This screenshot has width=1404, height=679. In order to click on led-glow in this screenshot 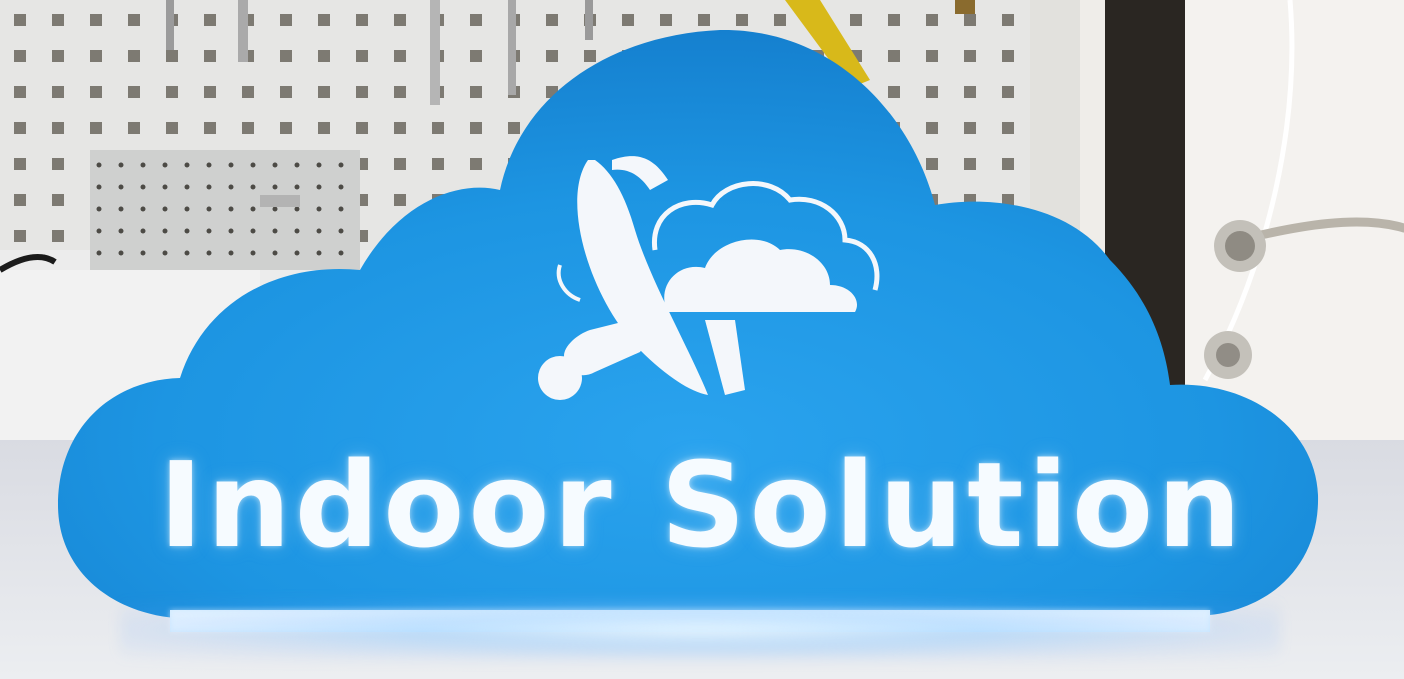, I will do `click(700, 630)`.